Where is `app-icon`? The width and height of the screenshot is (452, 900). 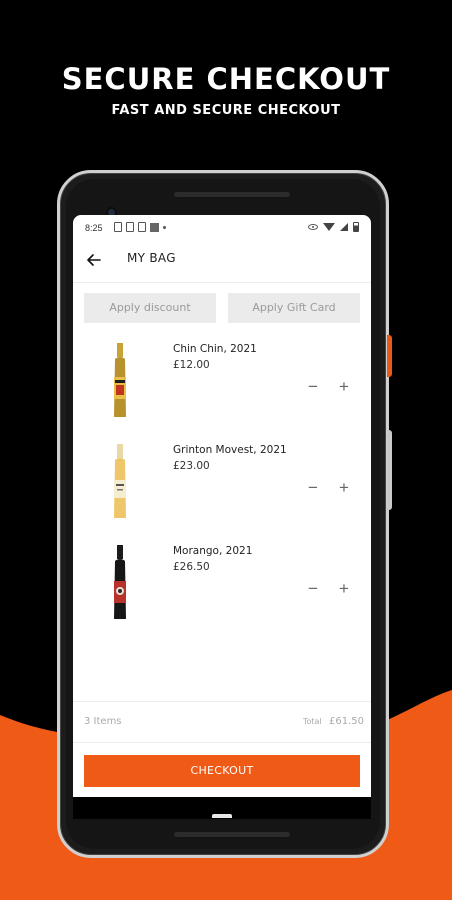
app-icon is located at coordinates (154, 227).